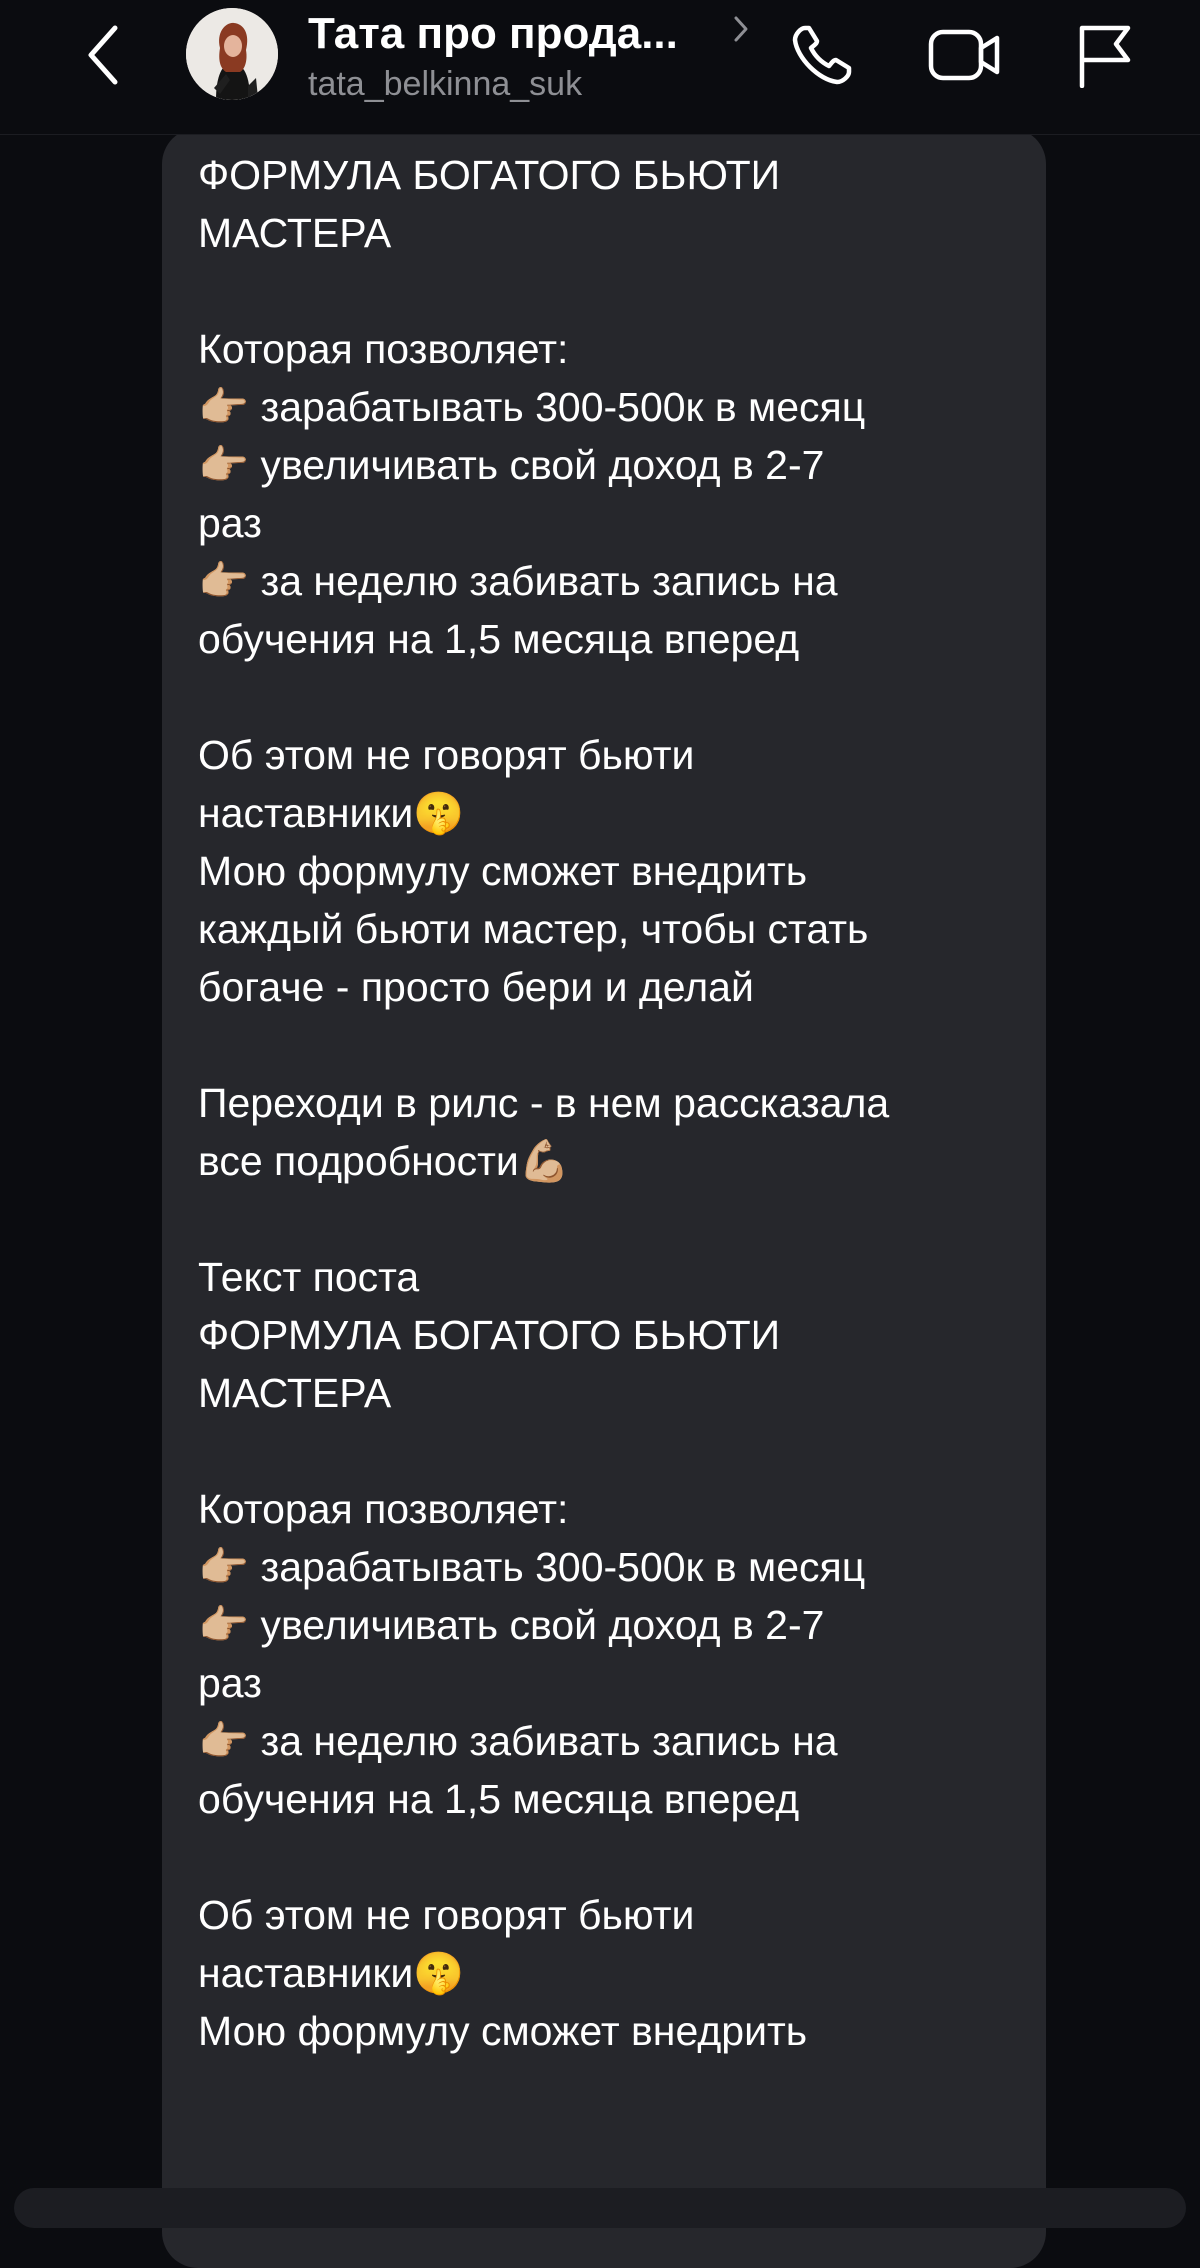 This screenshot has height=2268, width=1200. I want to click on chevron-right-icon, so click(741, 29).